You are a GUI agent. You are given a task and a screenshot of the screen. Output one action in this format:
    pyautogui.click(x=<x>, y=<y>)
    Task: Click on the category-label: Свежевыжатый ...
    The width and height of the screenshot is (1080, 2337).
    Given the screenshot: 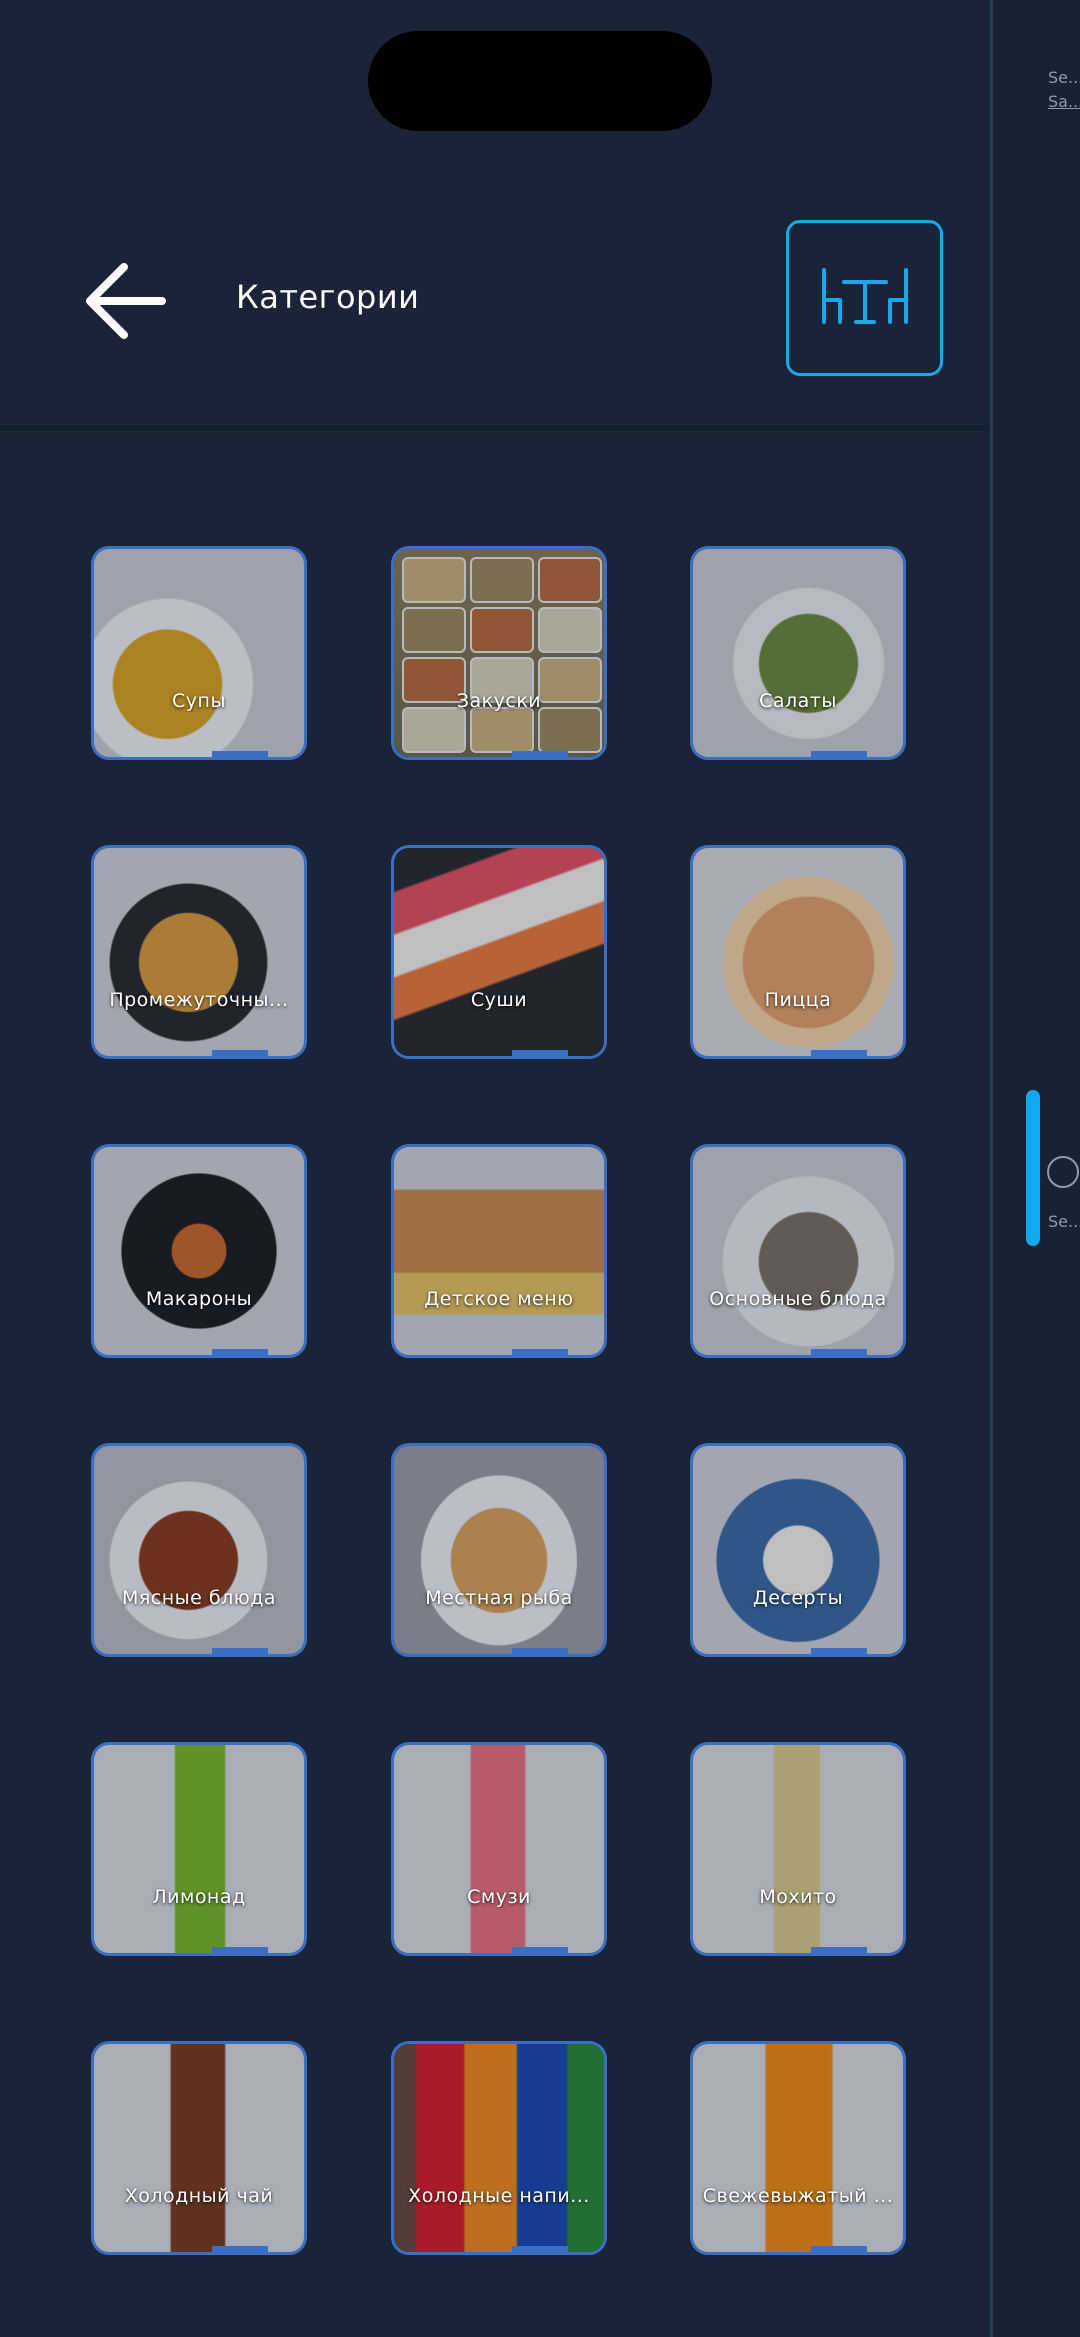 What is the action you would take?
    pyautogui.click(x=798, y=2196)
    